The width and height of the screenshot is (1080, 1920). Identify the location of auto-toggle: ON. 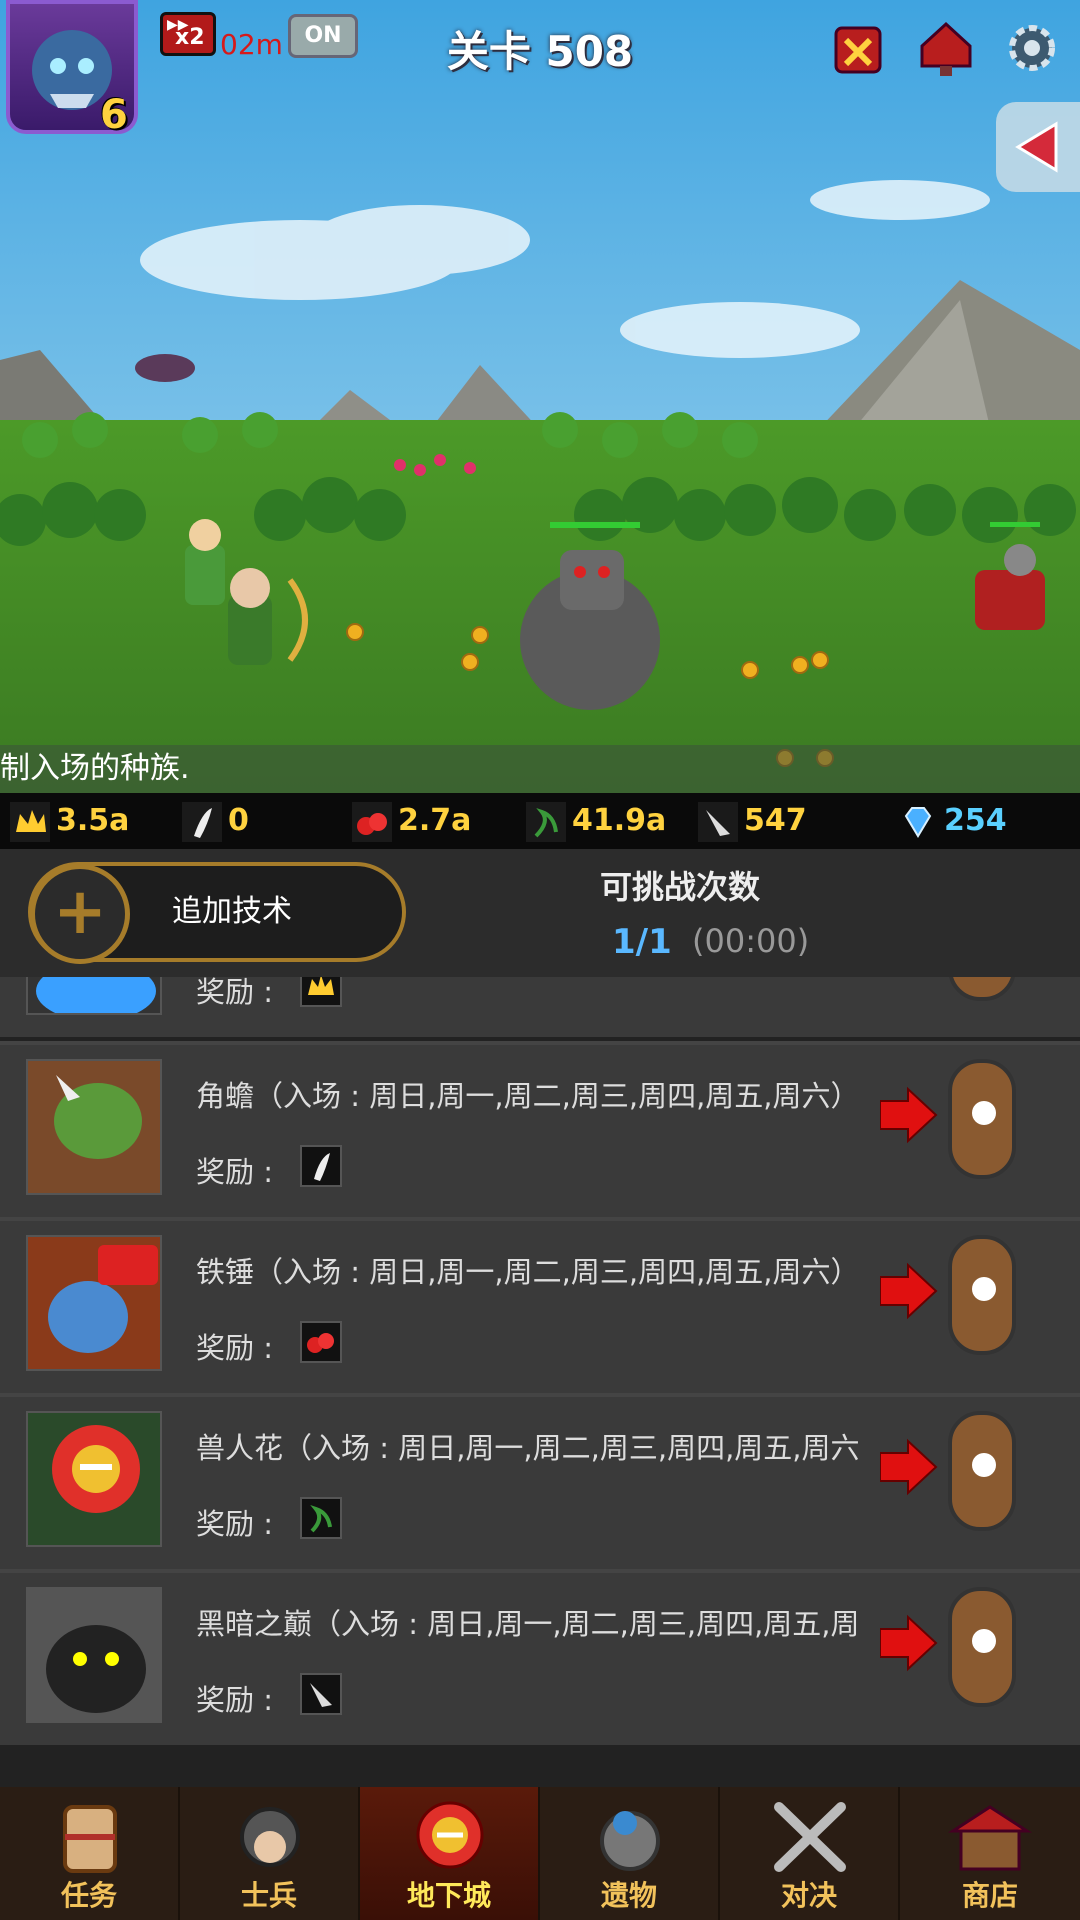
(323, 36).